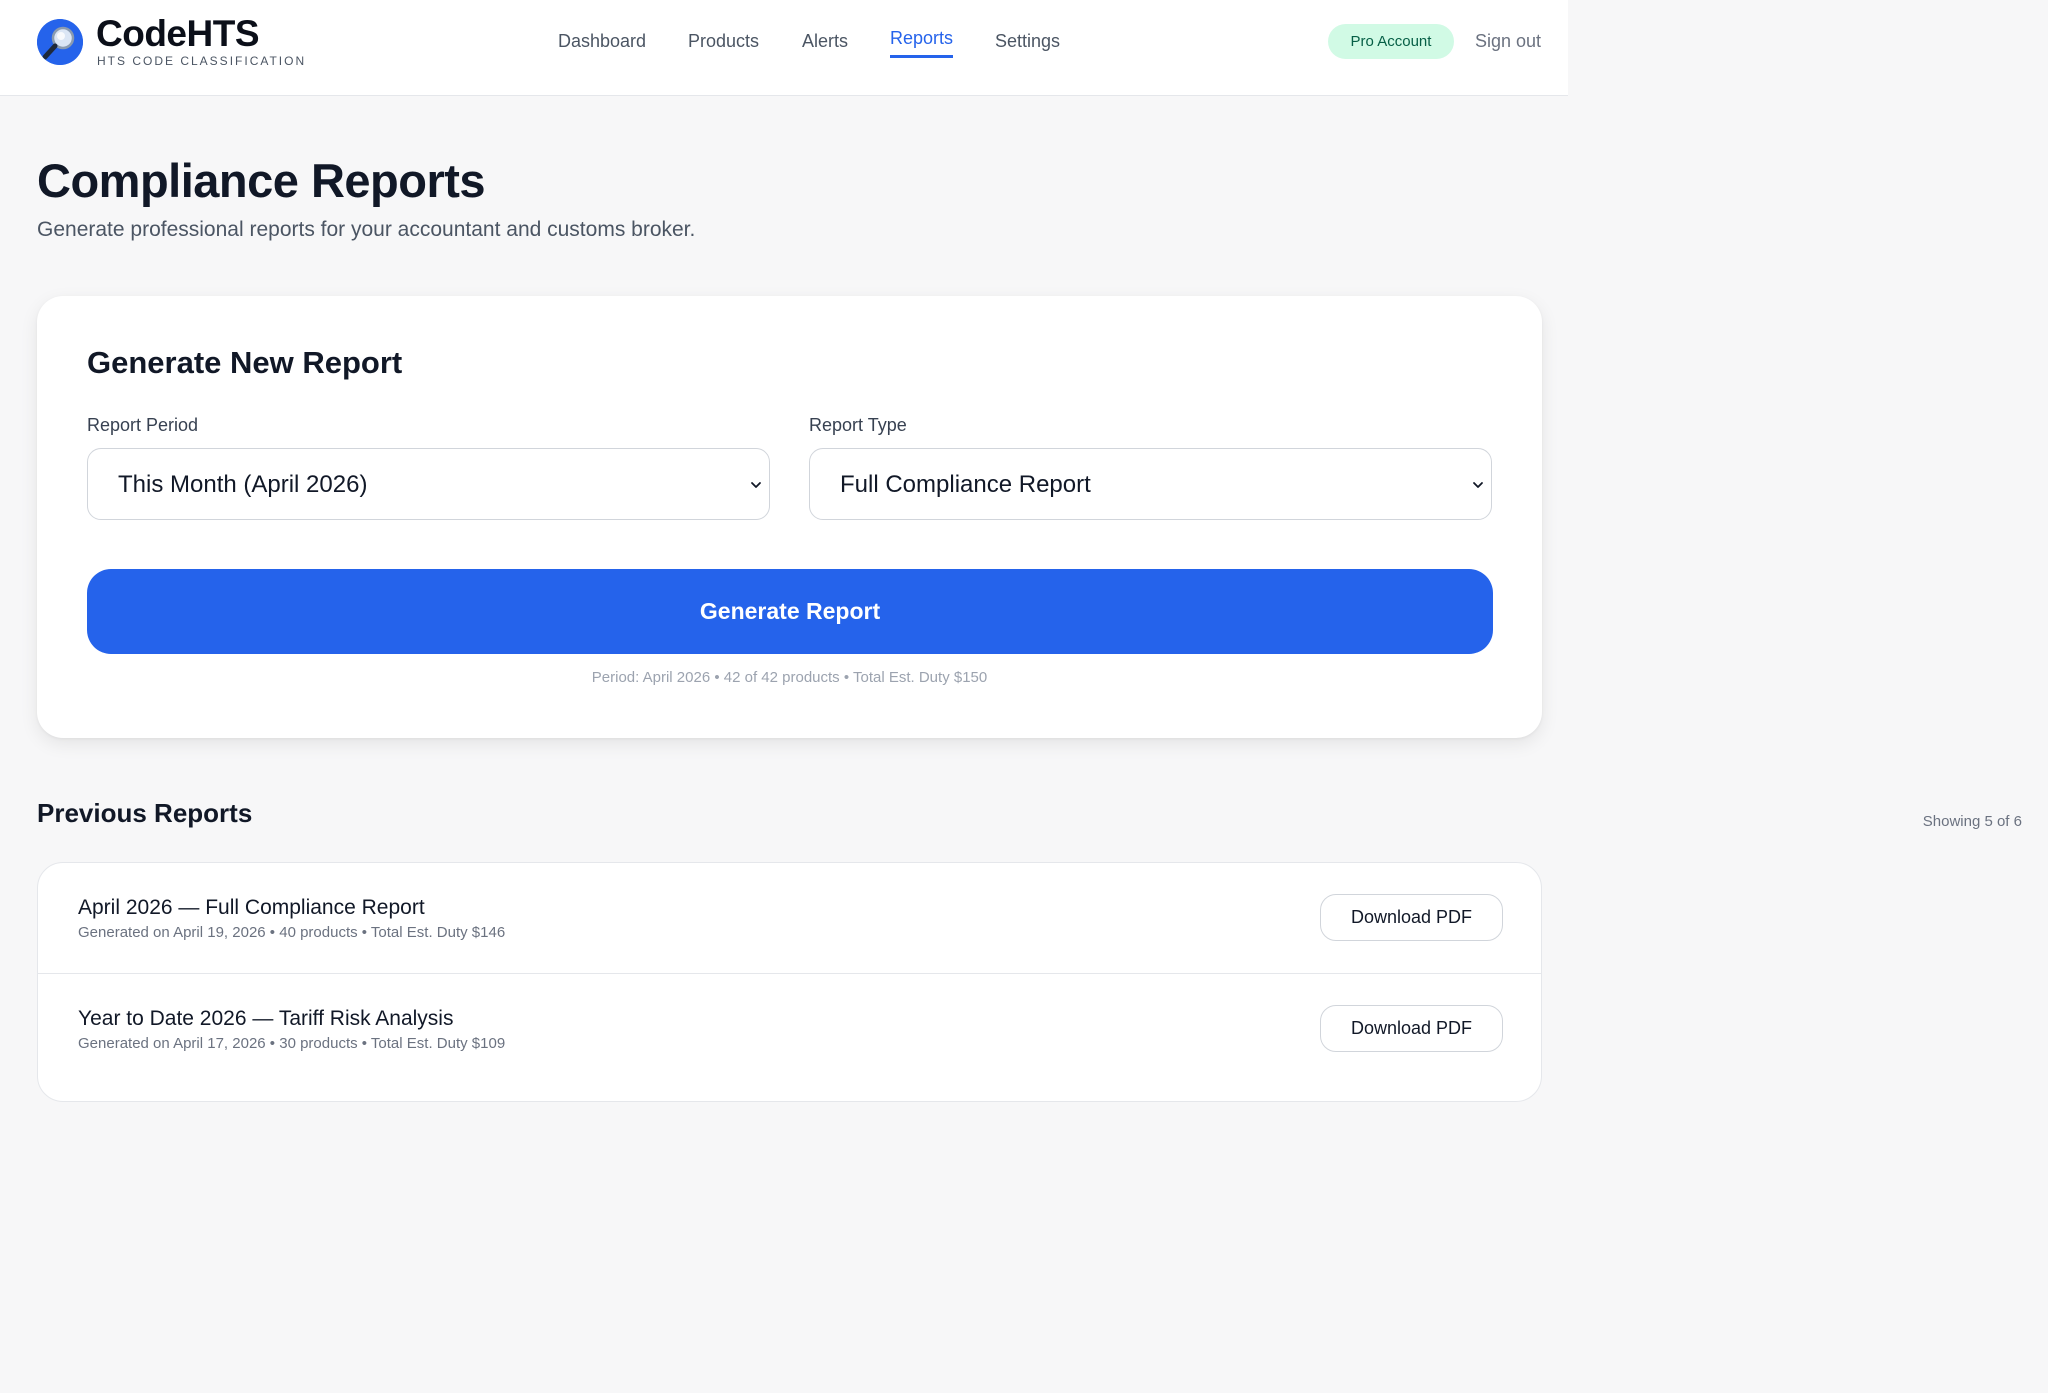 The height and width of the screenshot is (1393, 2048). I want to click on report-type-select: Full Compliance Report, so click(1150, 484).